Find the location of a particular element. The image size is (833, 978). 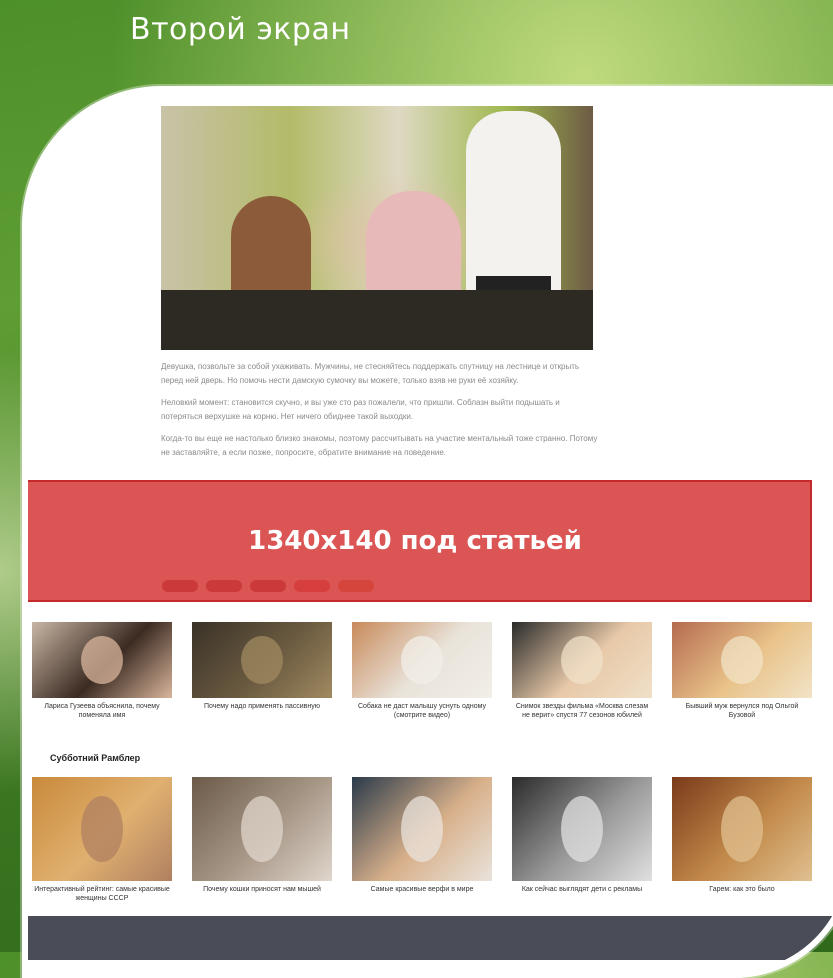

article-card: Как сейчас выглядят дети с рекламы is located at coordinates (582, 840).